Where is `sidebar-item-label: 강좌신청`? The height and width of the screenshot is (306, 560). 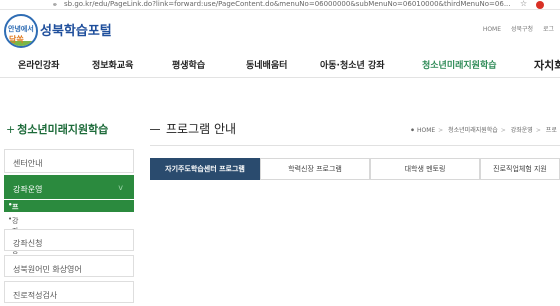 sidebar-item-label: 강좌신청 is located at coordinates (28, 243).